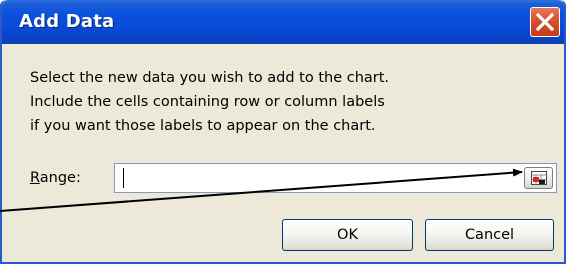  What do you see at coordinates (60, 178) in the screenshot?
I see `range-label-text: ange:` at bounding box center [60, 178].